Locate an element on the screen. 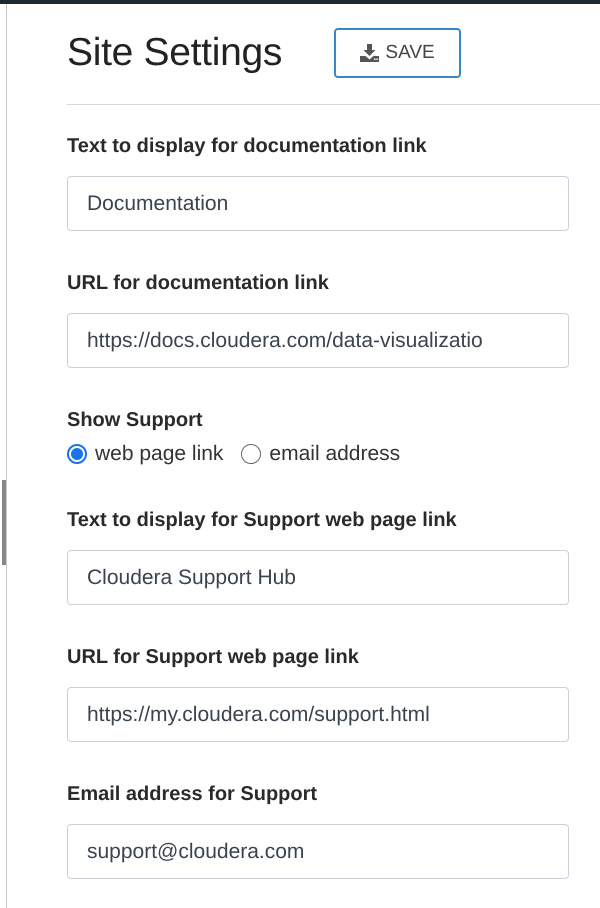 This screenshot has height=908, width=600. text-field: Cloudera Support Hub is located at coordinates (318, 577).